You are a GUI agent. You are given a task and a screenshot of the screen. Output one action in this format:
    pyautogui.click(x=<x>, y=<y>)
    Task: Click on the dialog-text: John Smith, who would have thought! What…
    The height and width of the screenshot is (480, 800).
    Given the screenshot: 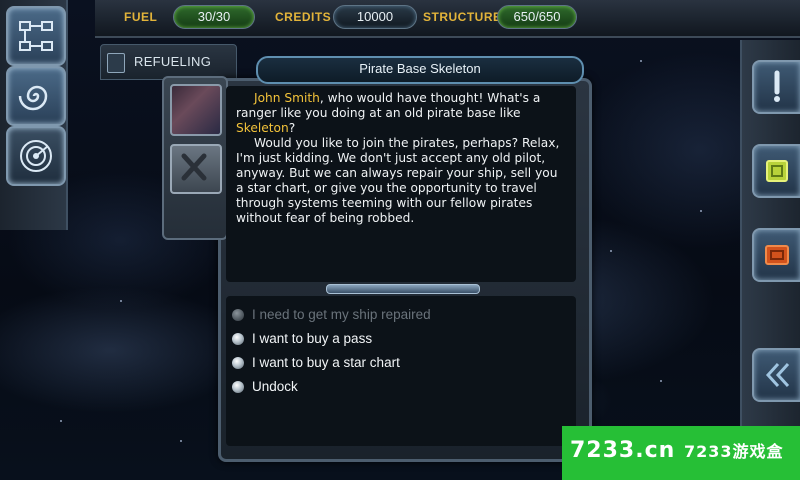 What is the action you would take?
    pyautogui.click(x=401, y=158)
    